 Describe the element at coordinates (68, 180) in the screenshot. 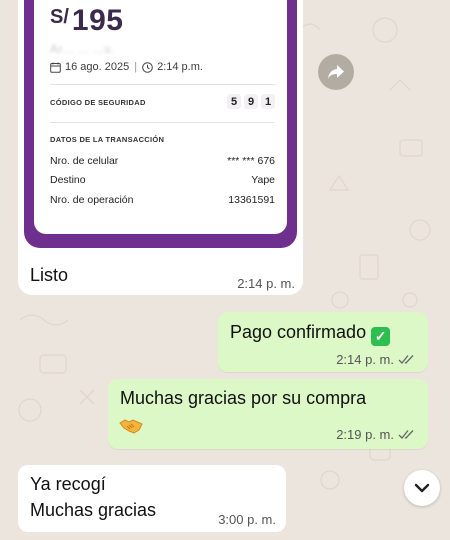

I see `tx-label: Destino` at that location.